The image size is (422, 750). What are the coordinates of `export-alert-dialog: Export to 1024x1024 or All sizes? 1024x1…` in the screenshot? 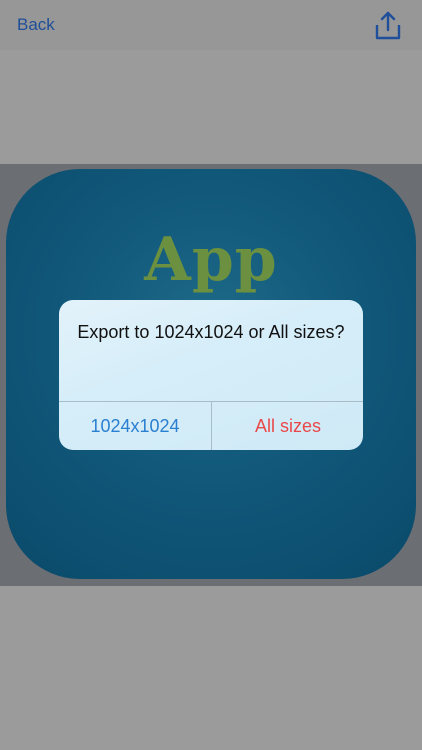 It's located at (211, 375).